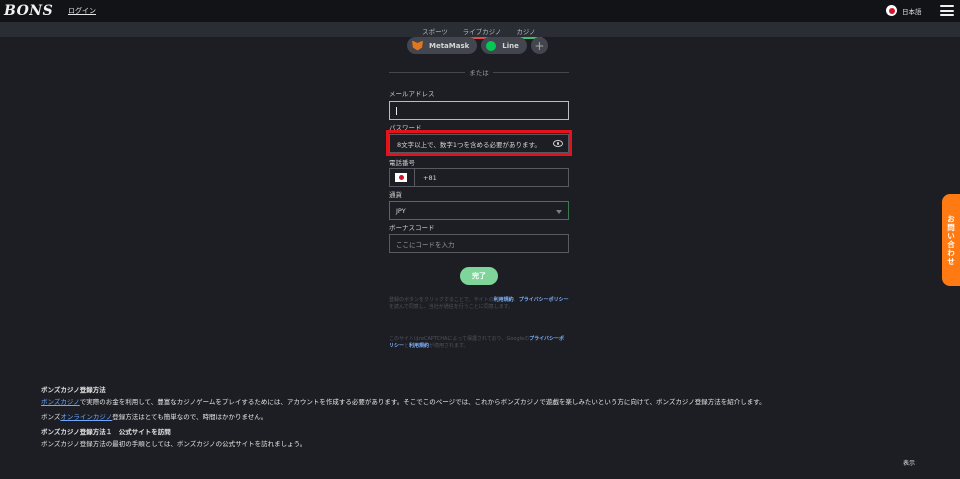 This screenshot has width=960, height=479. What do you see at coordinates (442, 45) in the screenshot?
I see `metamask-button: MetaMask` at bounding box center [442, 45].